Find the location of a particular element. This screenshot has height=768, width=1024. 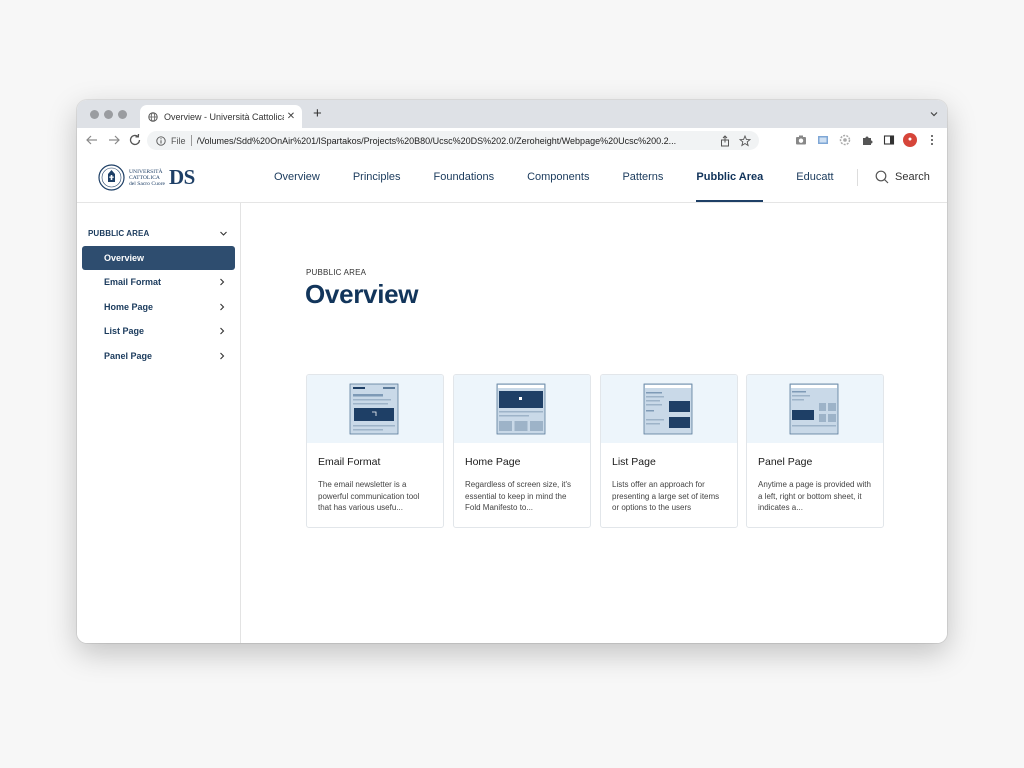

sidebar-item-home-page: Home Page is located at coordinates (158, 307).